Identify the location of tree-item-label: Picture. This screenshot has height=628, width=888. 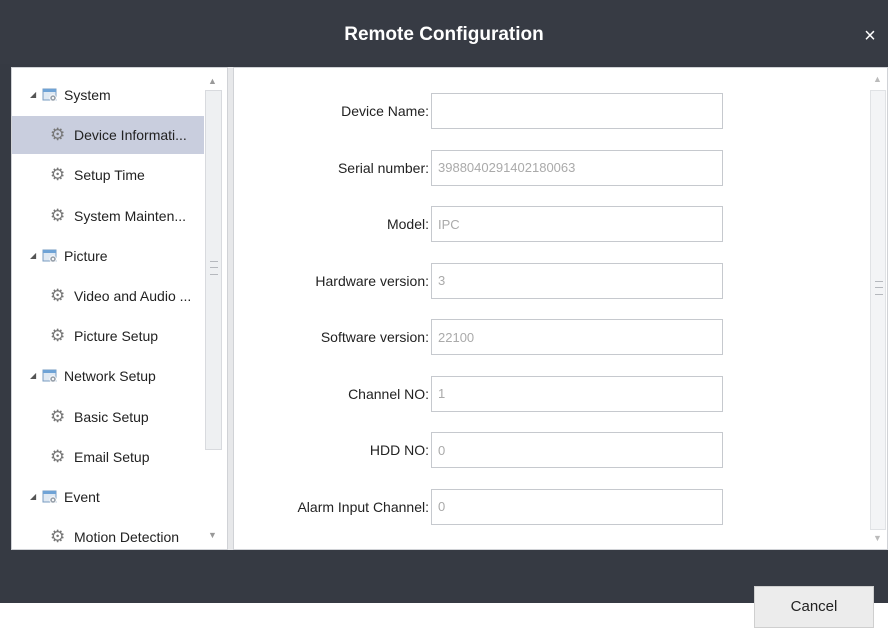
(86, 255).